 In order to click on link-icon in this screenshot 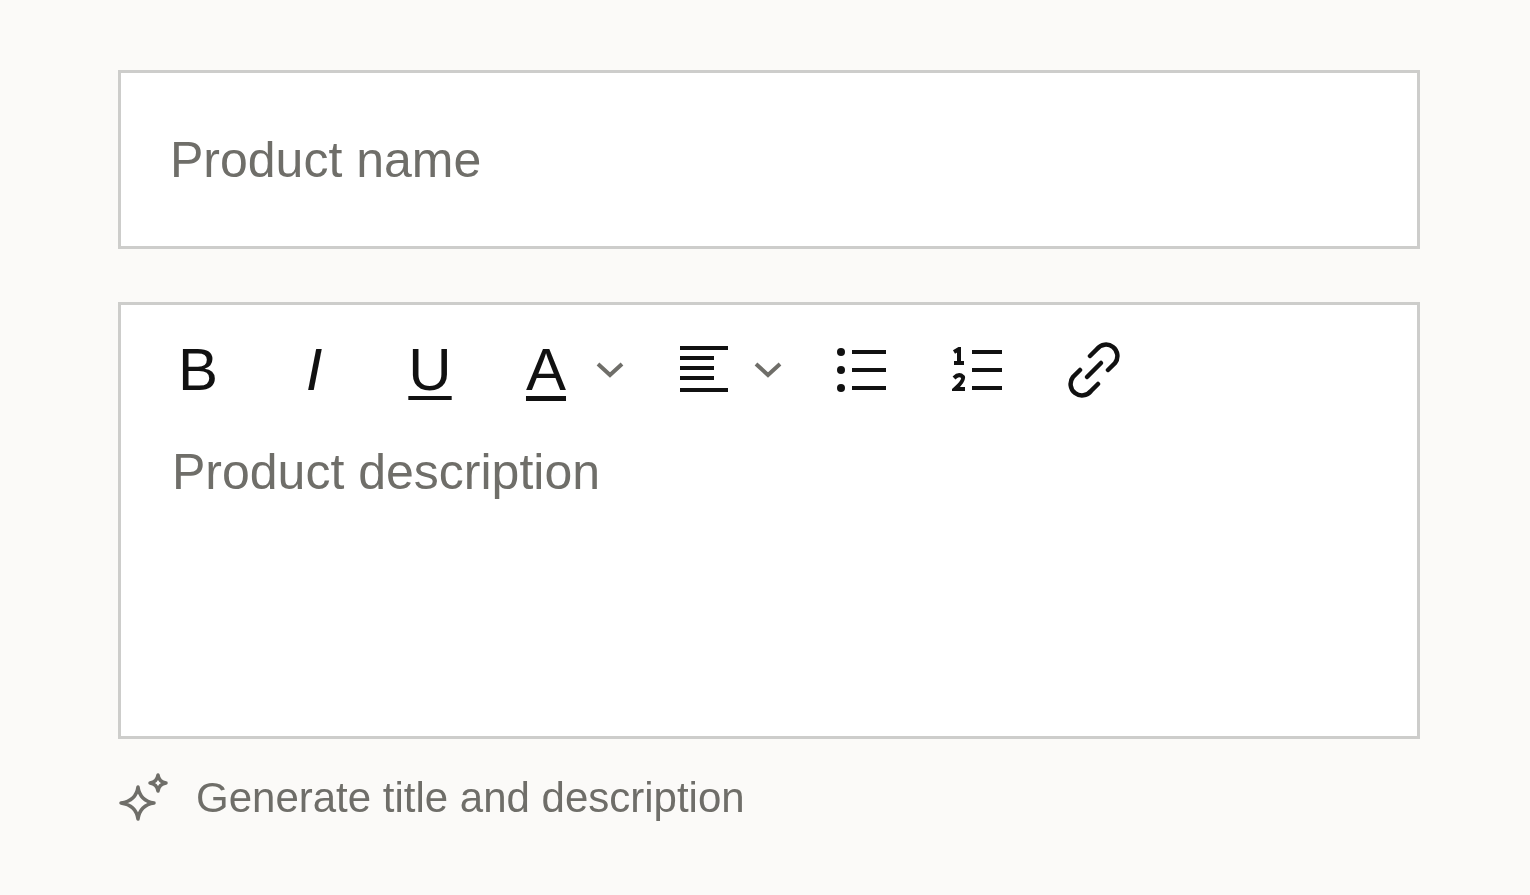, I will do `click(1094, 370)`.